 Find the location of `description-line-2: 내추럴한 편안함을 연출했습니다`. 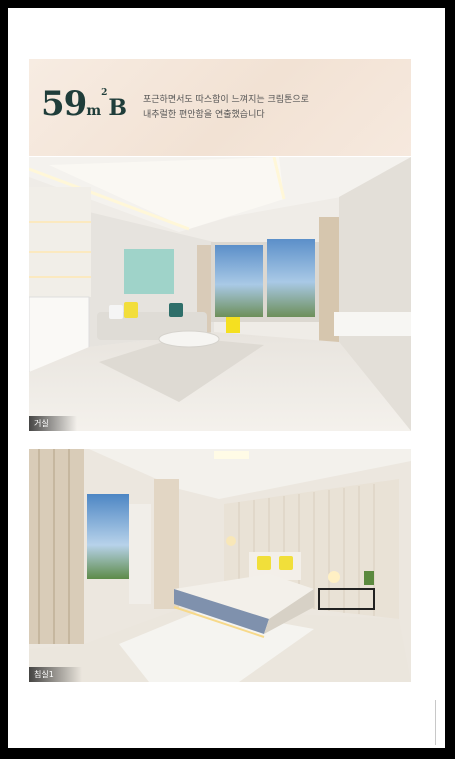

description-line-2: 내추럴한 편안함을 연출했습니다 is located at coordinates (204, 115).